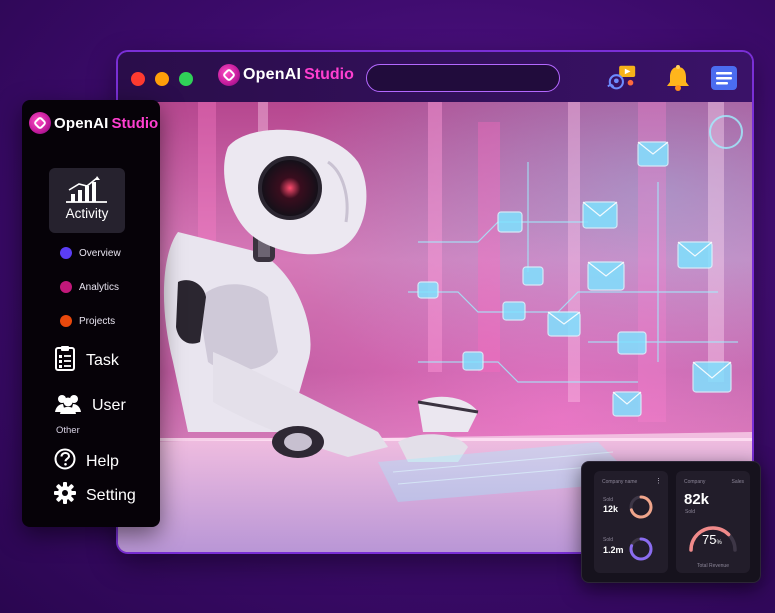 The image size is (775, 613). I want to click on sidebar-item-setting: Setting, so click(95, 495).